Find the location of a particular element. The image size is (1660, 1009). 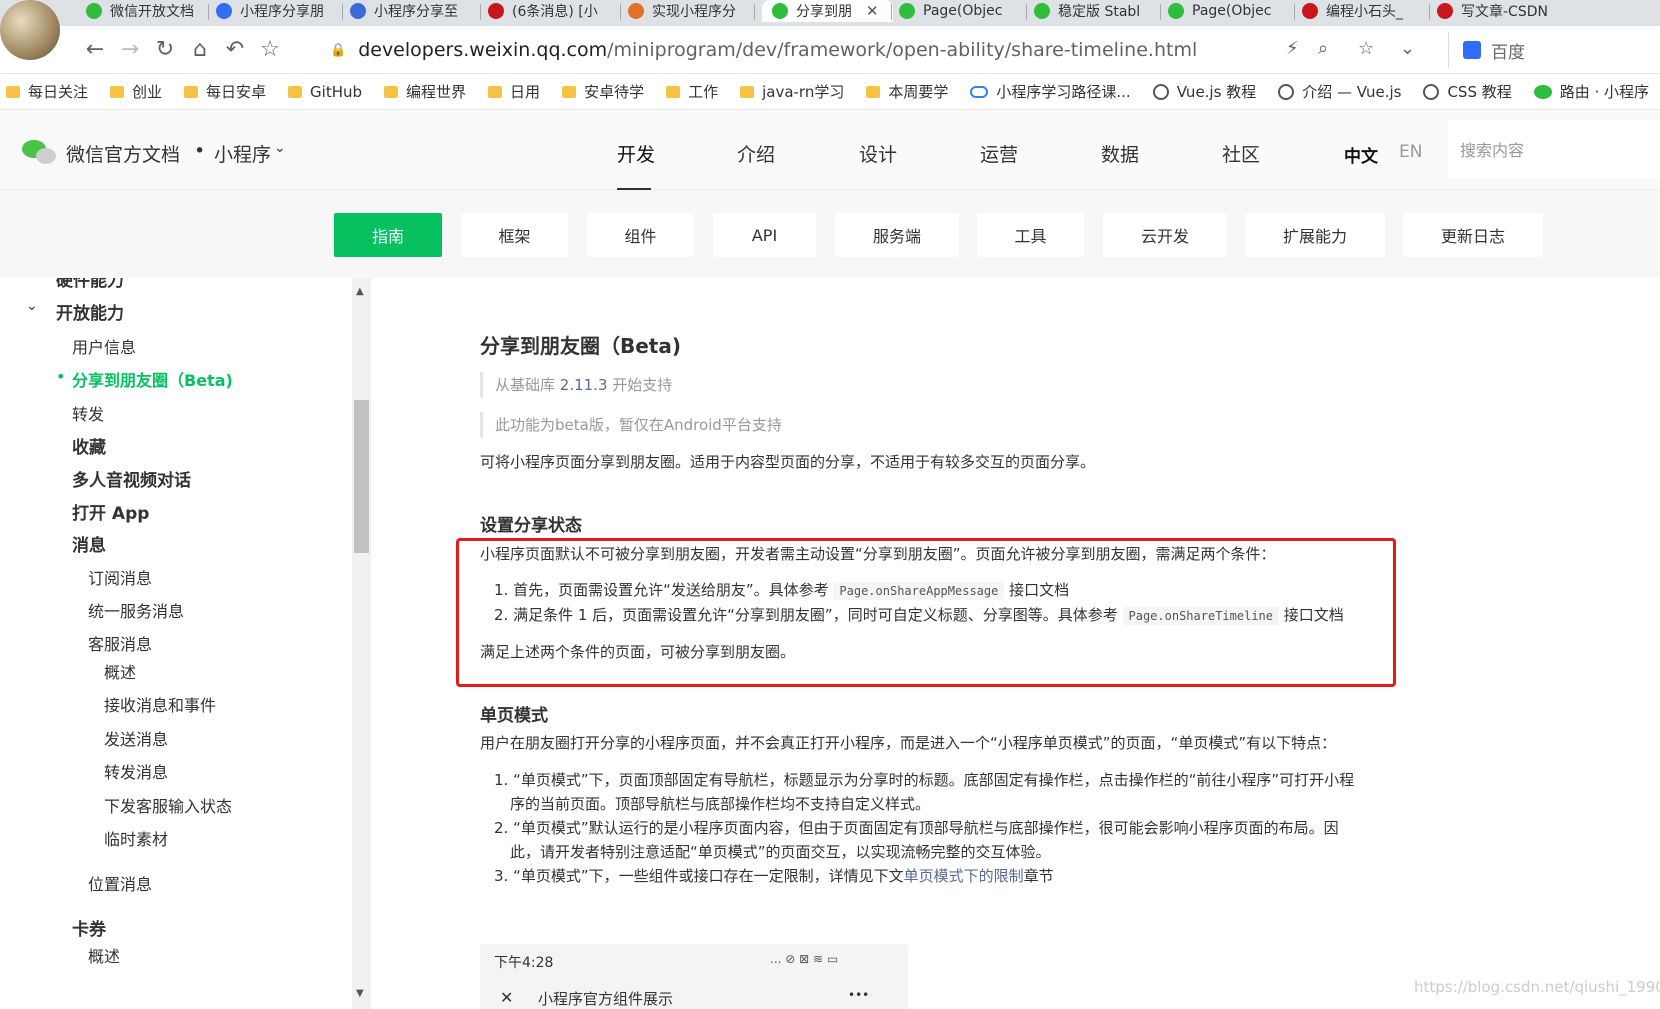

home-icon: ⌂ is located at coordinates (200, 49).